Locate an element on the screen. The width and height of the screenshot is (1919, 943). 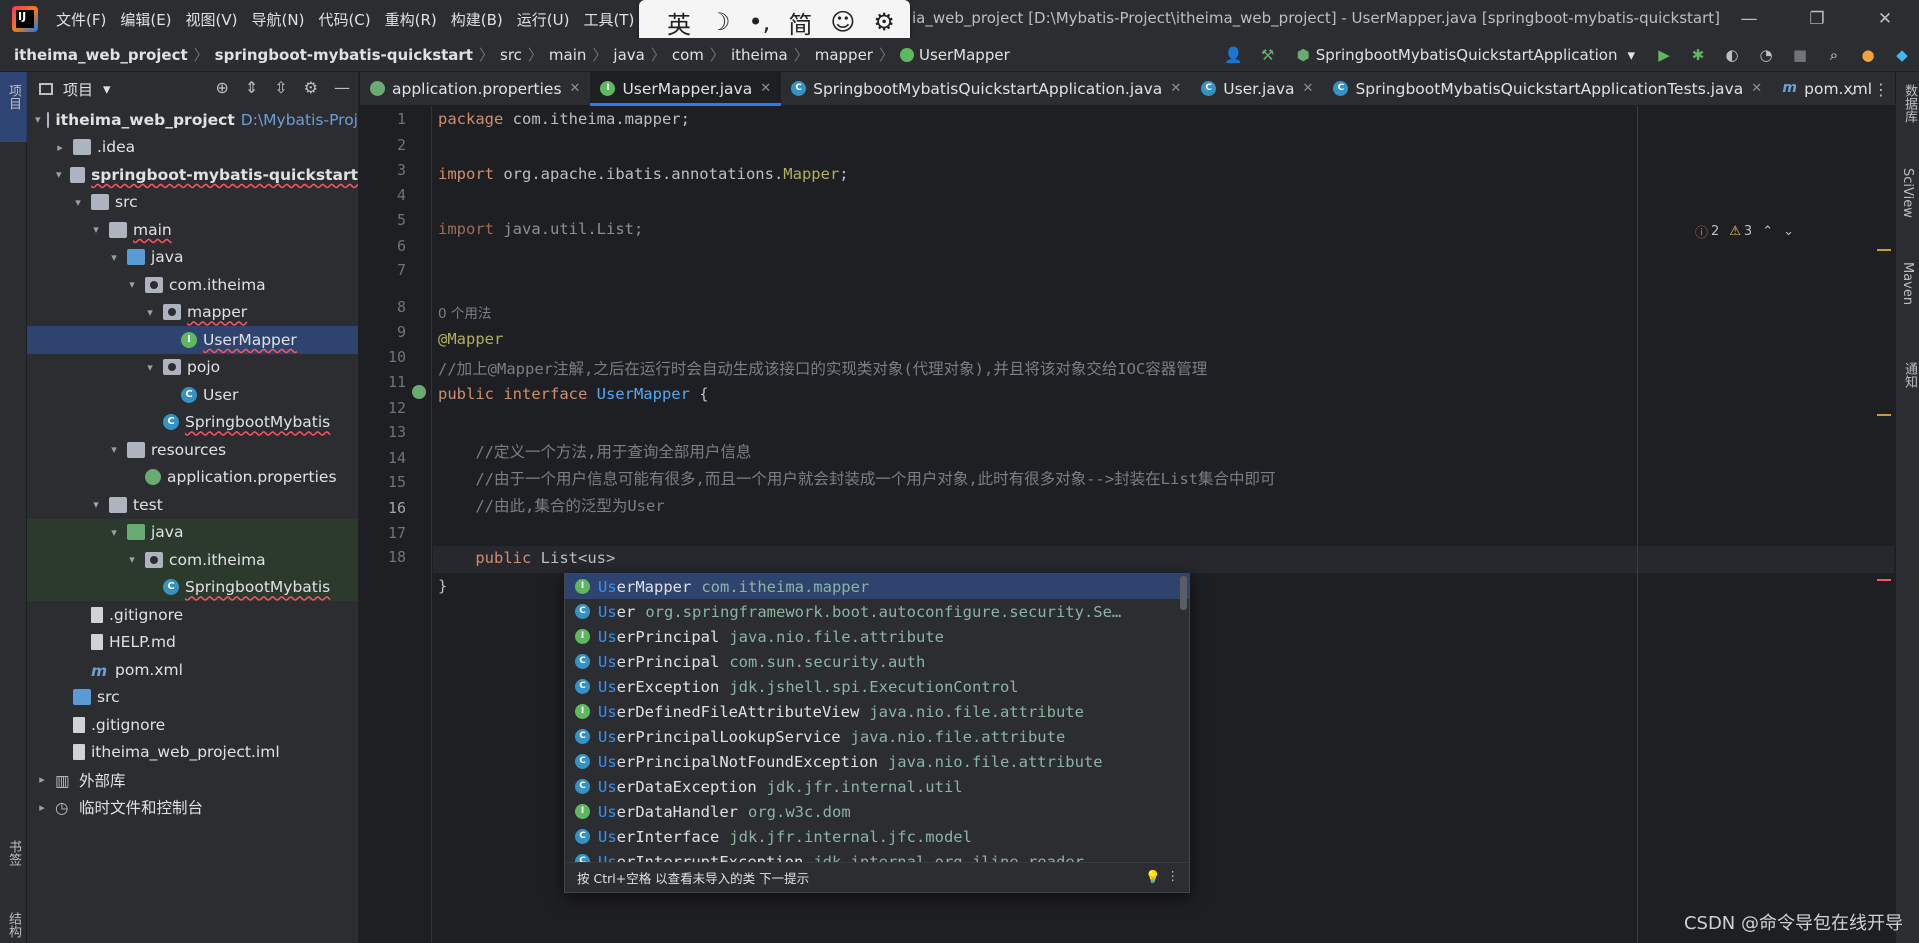
tree-item: ▾ test is located at coordinates (192, 505).